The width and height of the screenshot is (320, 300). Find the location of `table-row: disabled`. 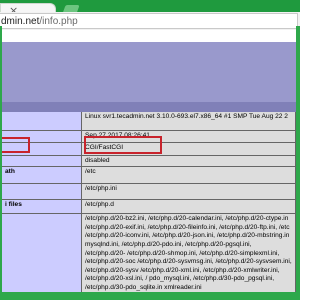

table-row: disabled is located at coordinates (149, 161).